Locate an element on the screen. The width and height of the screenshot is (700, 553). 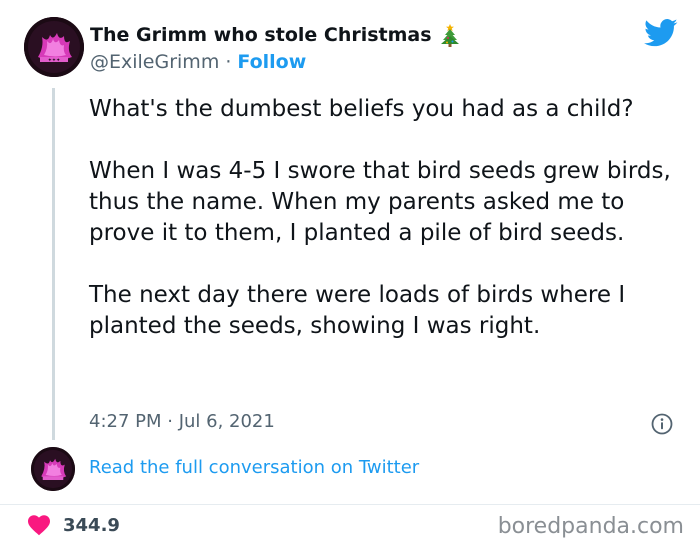
christmas-tree-icon is located at coordinates (449, 35).